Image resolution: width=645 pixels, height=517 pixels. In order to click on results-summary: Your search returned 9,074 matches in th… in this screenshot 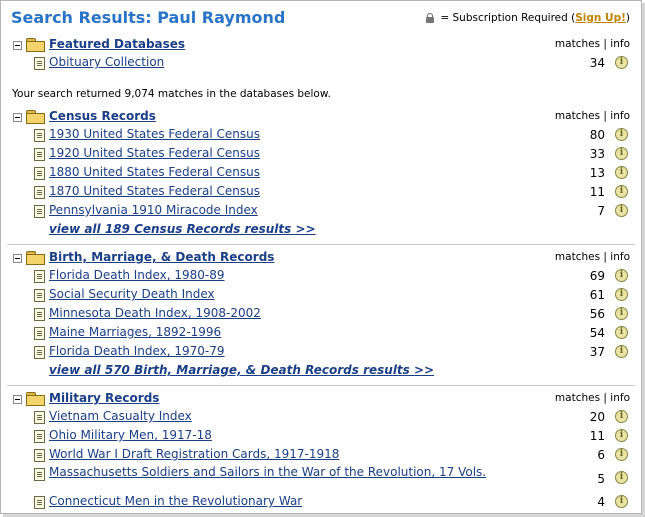, I will do `click(171, 94)`.